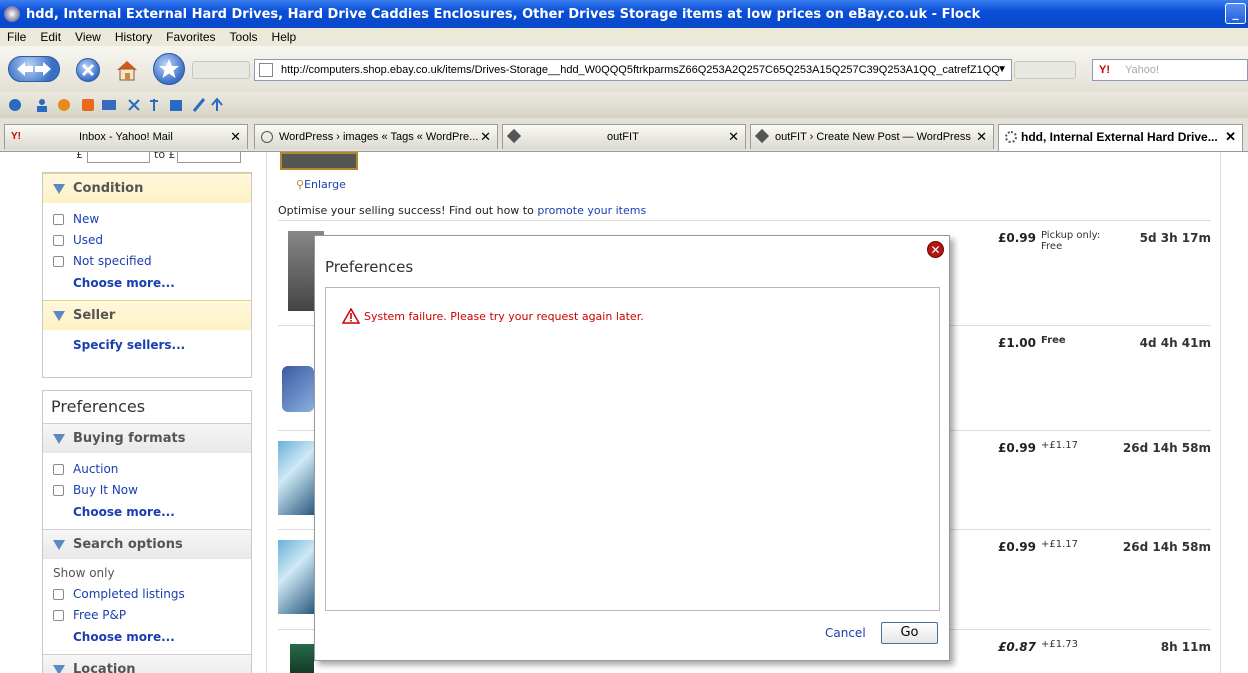  What do you see at coordinates (1104, 70) in the screenshot?
I see `yahoo-search-icon: Y!` at bounding box center [1104, 70].